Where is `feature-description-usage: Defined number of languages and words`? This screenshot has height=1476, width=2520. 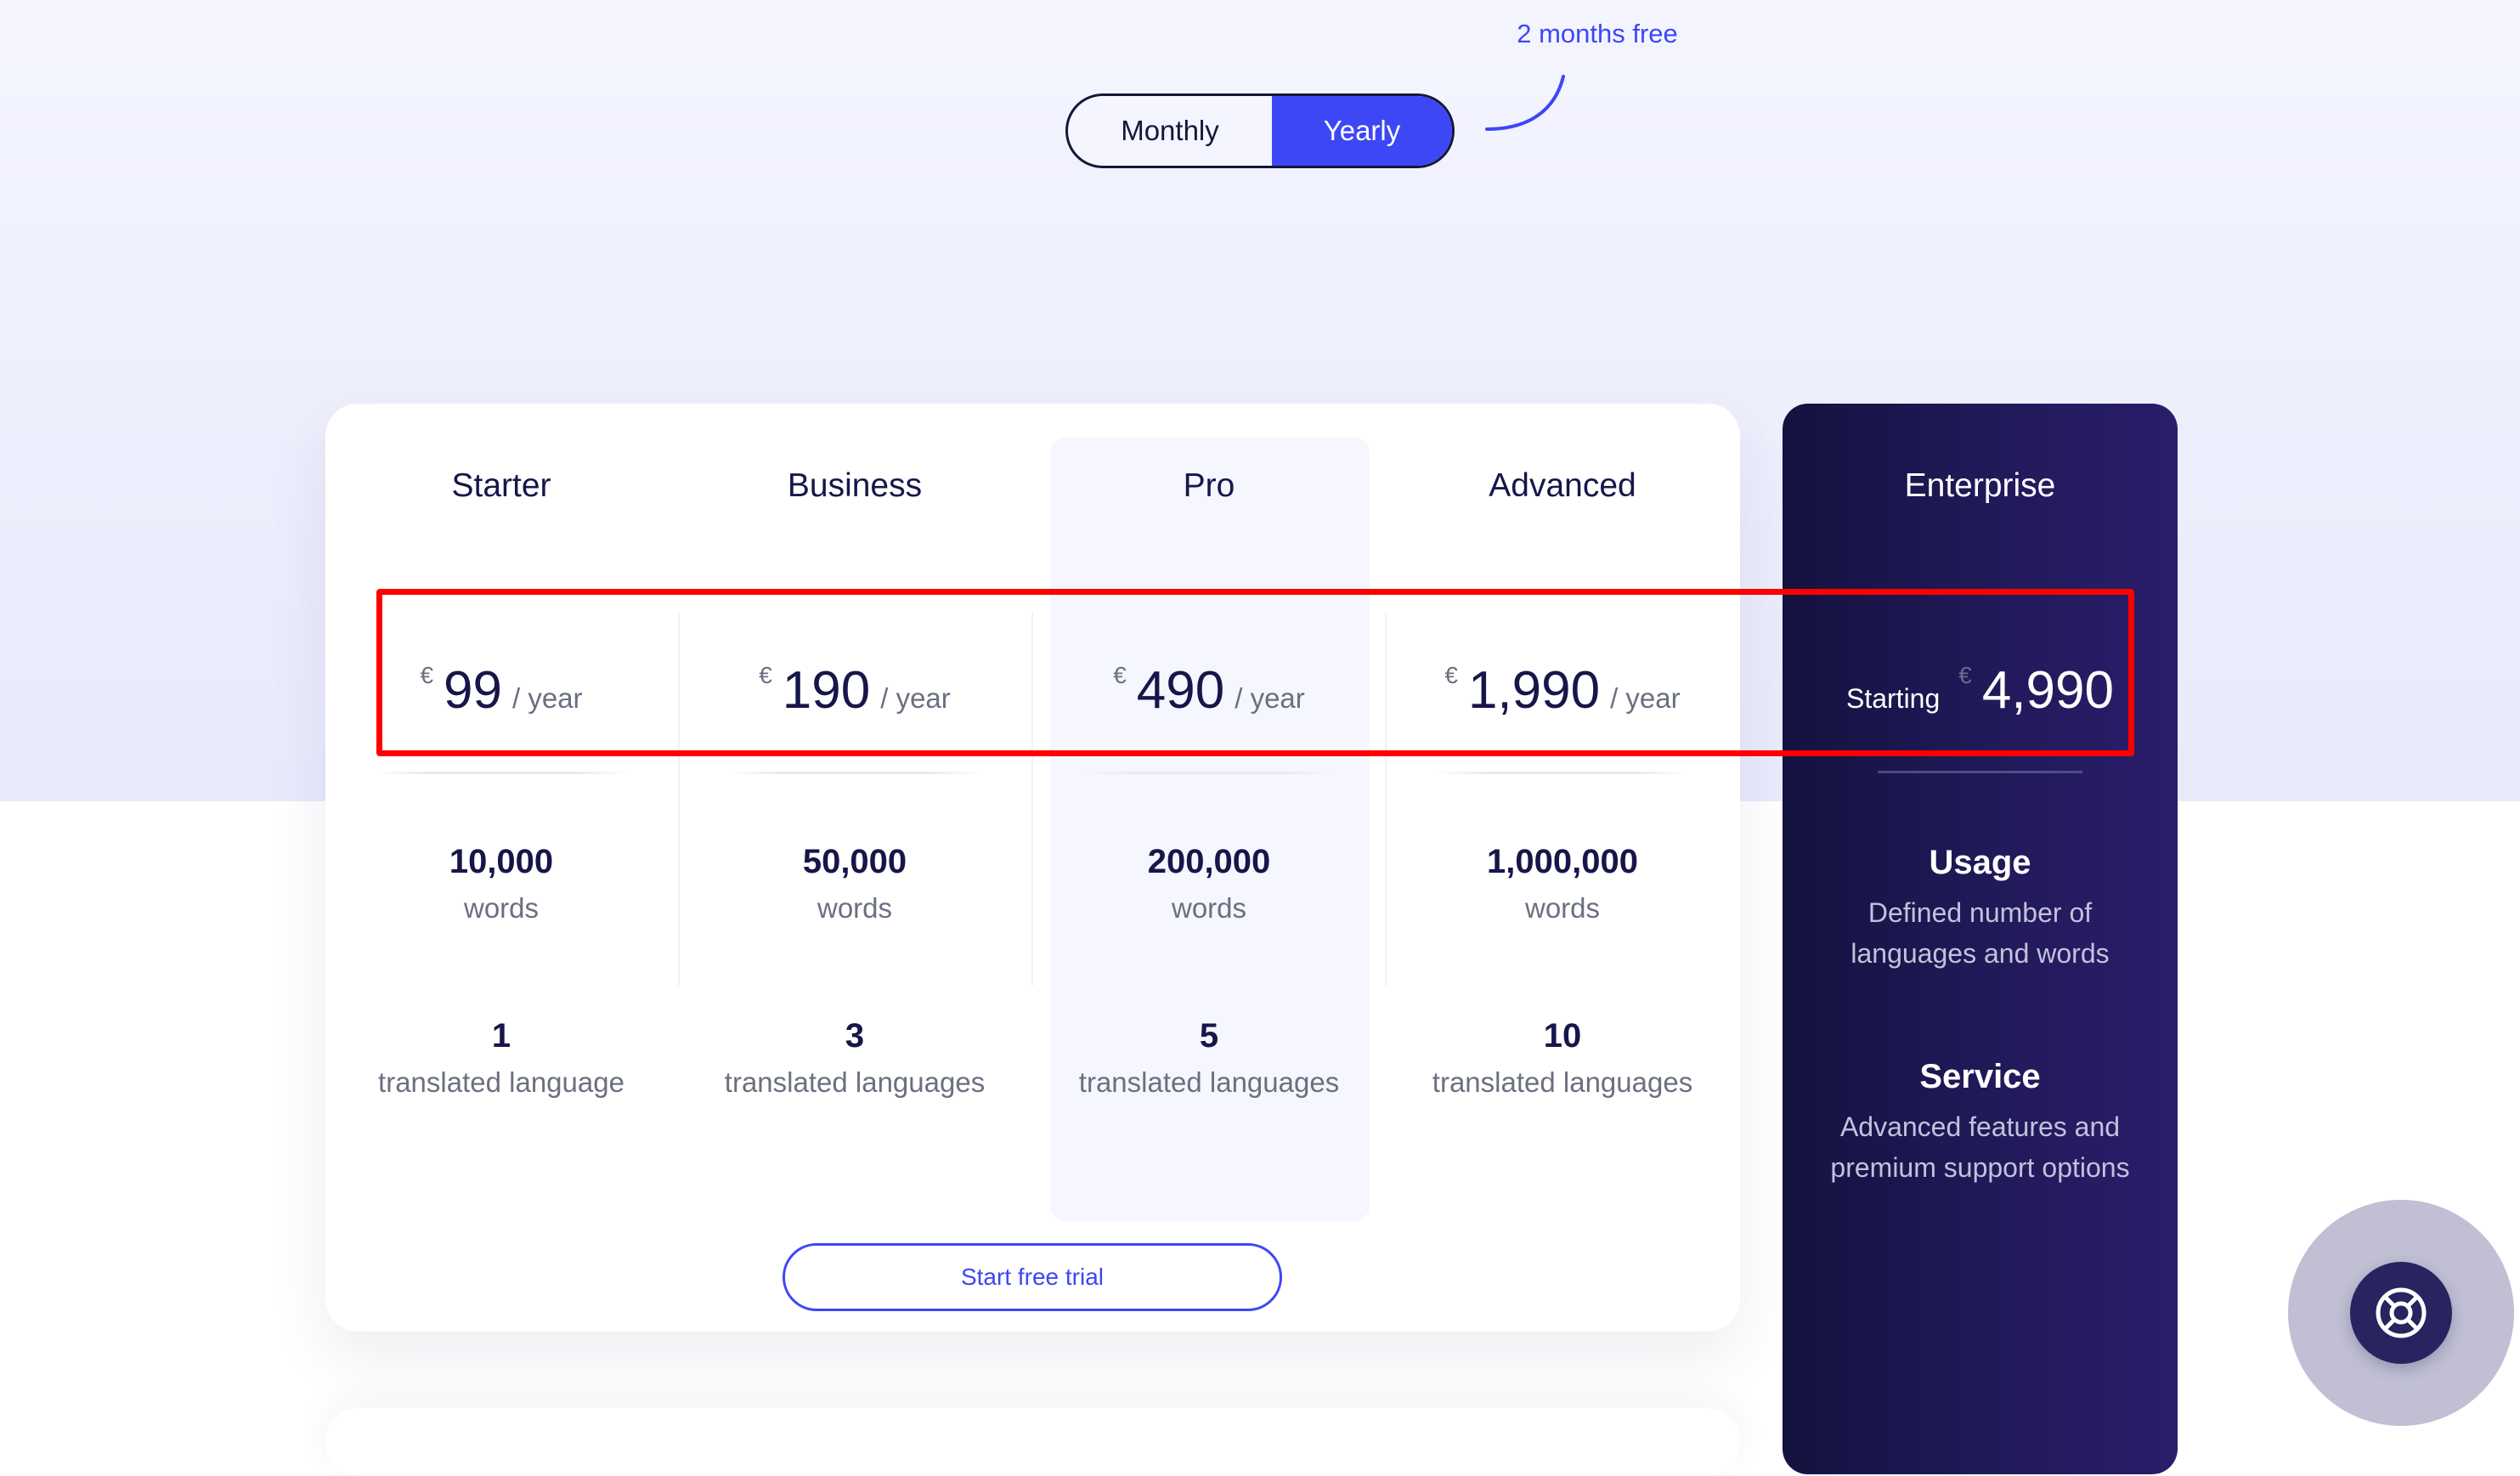
feature-description-usage: Defined number of languages and words is located at coordinates (1980, 933).